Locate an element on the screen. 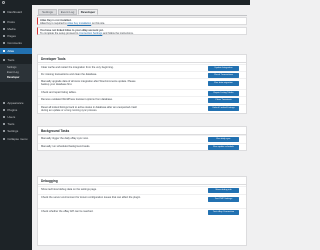 Image resolution: width=320 pixels, height=250 pixels. notice-link: Connection Settings is located at coordinates (90, 33).